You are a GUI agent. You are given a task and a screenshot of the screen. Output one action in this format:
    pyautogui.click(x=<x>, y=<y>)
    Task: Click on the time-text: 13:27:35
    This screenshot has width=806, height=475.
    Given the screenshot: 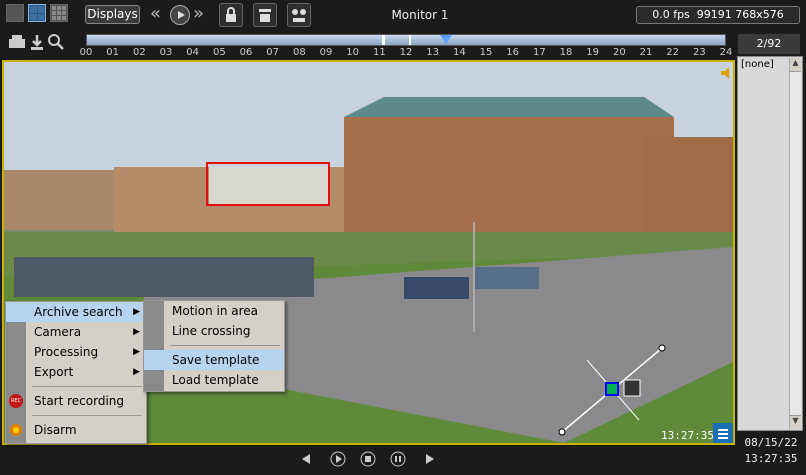 What is the action you would take?
    pyautogui.click(x=771, y=458)
    